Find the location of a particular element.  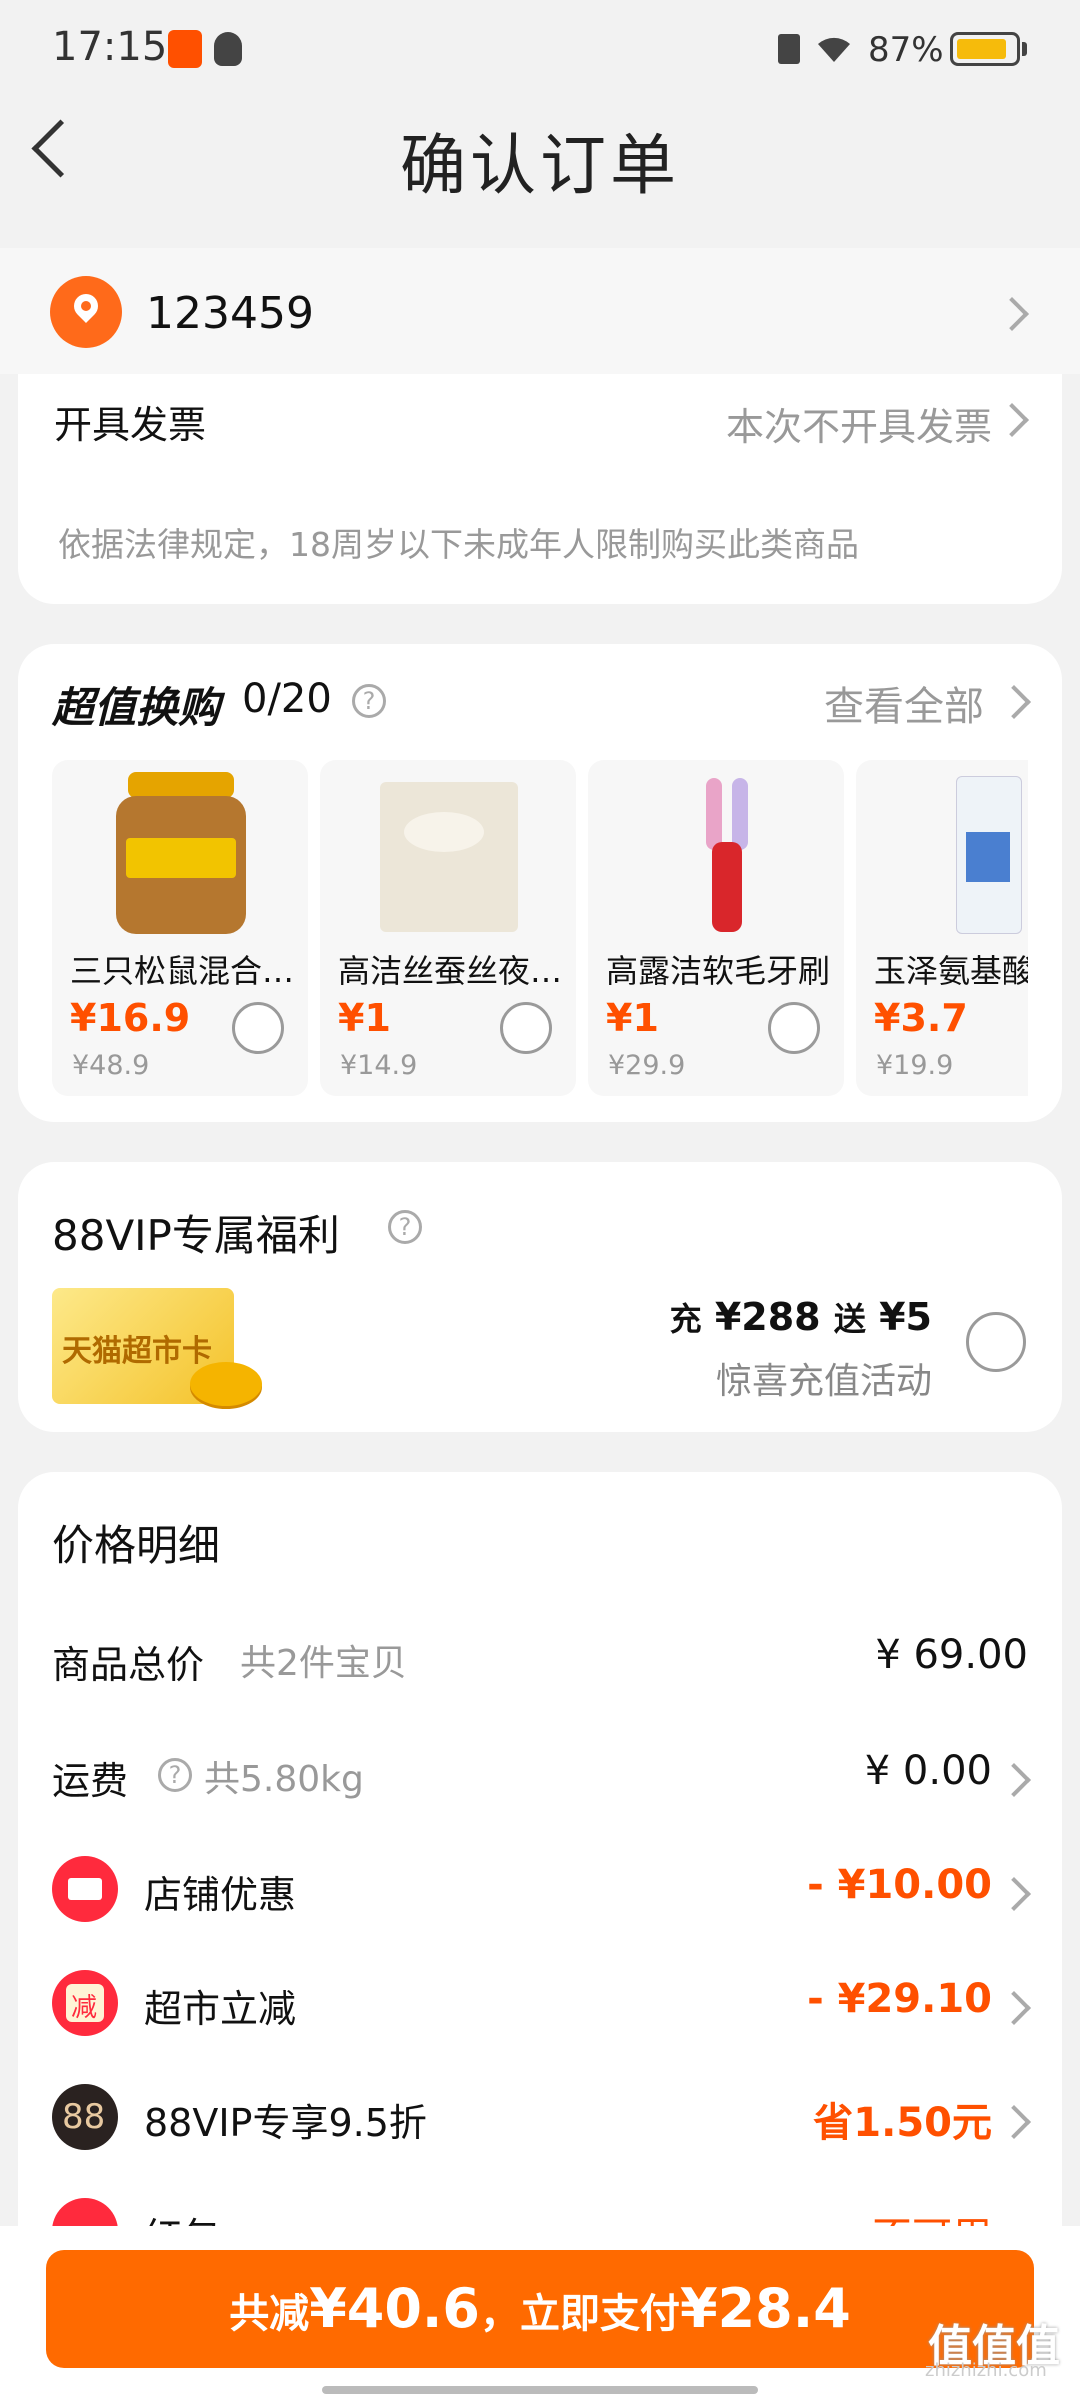

battery-icon is located at coordinates (985, 49).